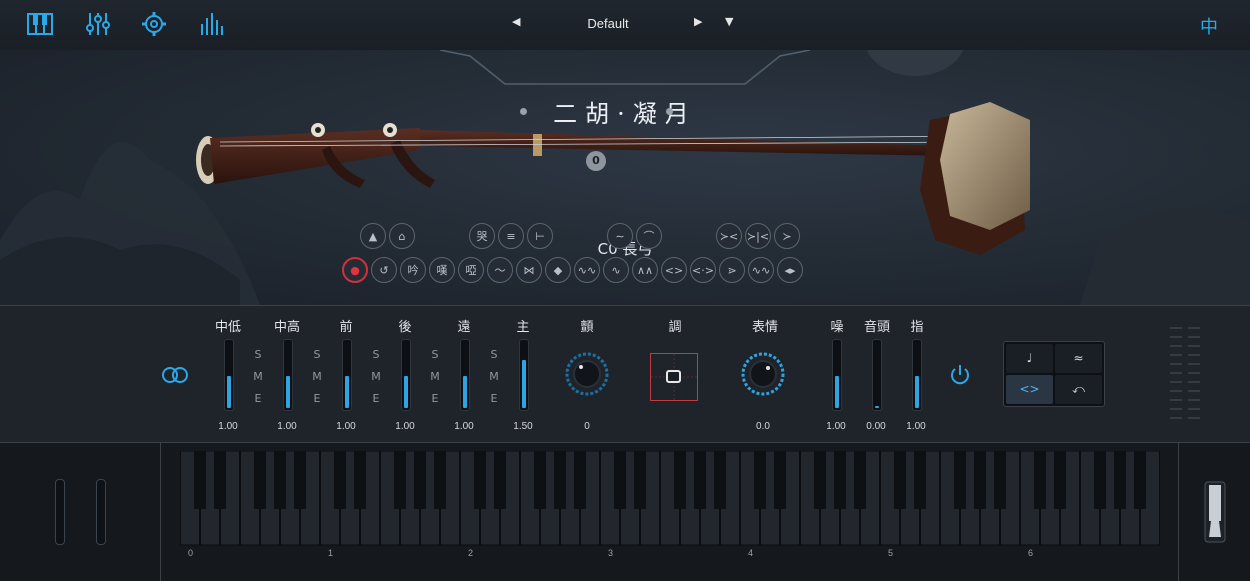 The width and height of the screenshot is (1250, 581). What do you see at coordinates (154, 24) in the screenshot?
I see `gear-icon` at bounding box center [154, 24].